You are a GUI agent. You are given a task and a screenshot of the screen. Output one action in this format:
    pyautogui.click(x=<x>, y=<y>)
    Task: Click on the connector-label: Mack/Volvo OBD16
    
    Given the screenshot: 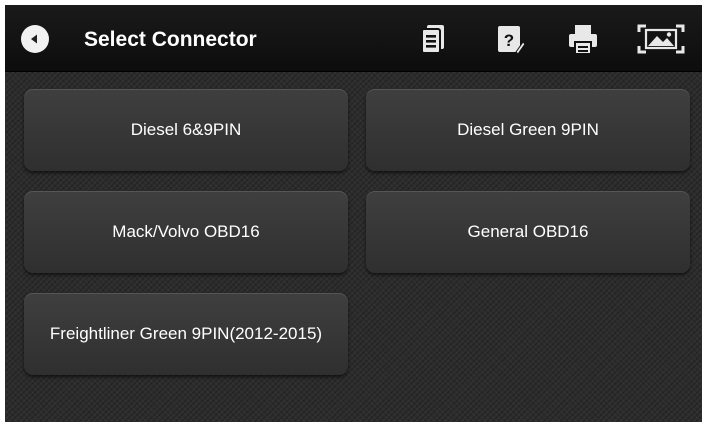 What is the action you would take?
    pyautogui.click(x=186, y=231)
    